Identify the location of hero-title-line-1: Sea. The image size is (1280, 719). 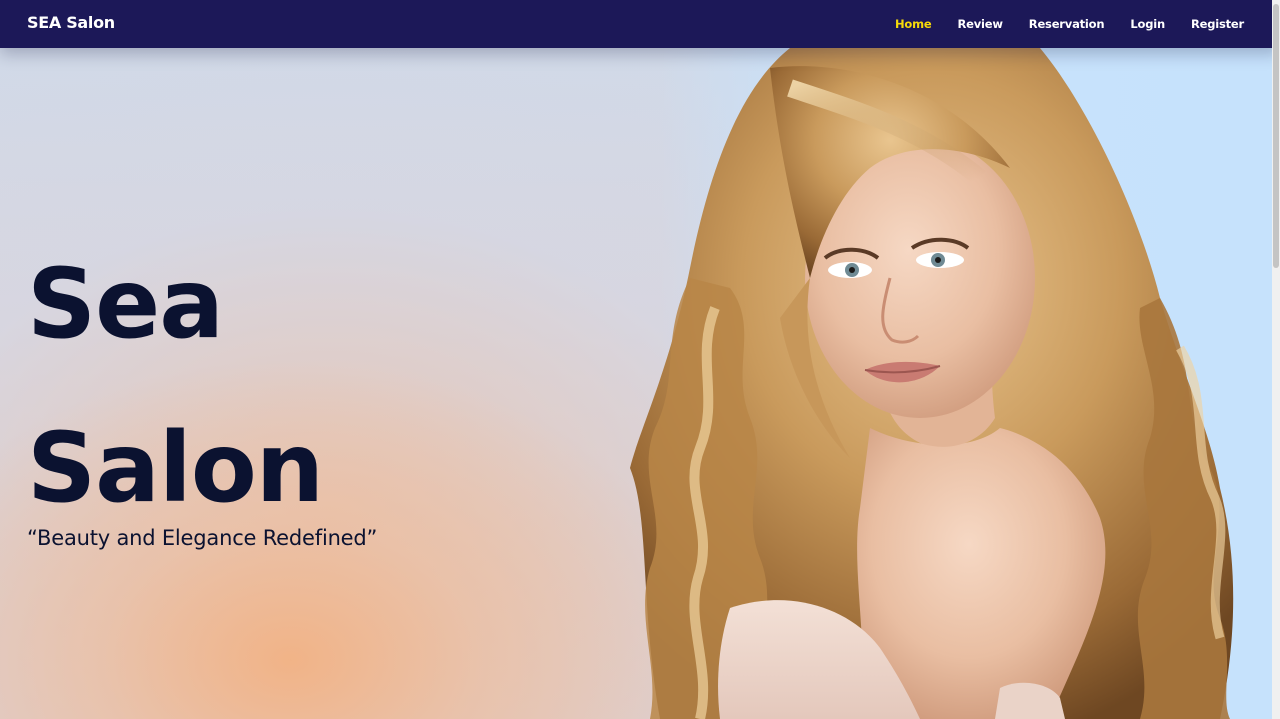
(125, 304).